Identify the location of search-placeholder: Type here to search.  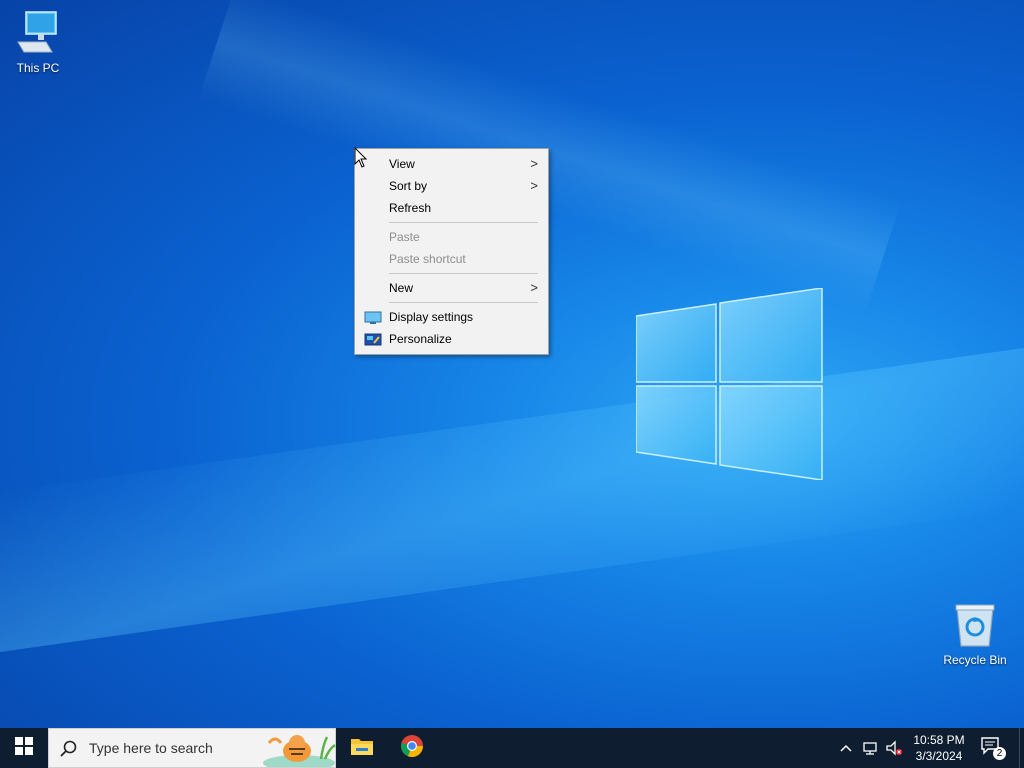
(151, 748).